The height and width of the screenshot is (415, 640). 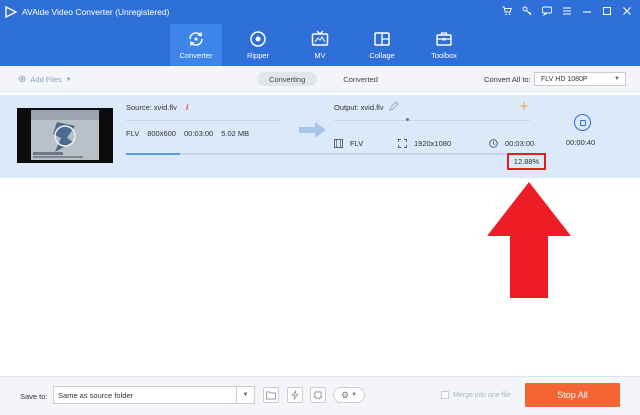 What do you see at coordinates (587, 11) in the screenshot?
I see `minimize-icon` at bounding box center [587, 11].